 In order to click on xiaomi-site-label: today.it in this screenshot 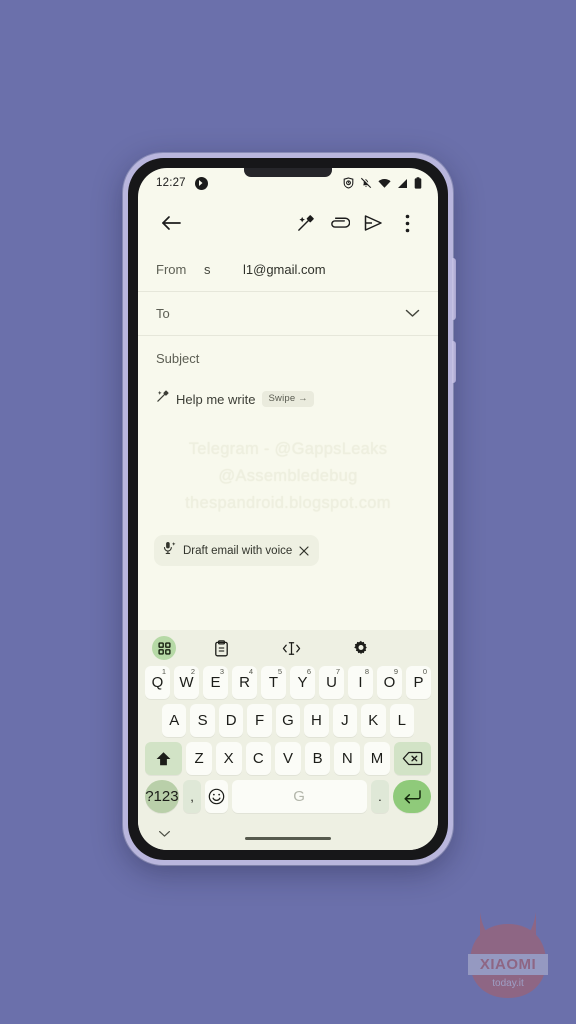, I will do `click(508, 983)`.